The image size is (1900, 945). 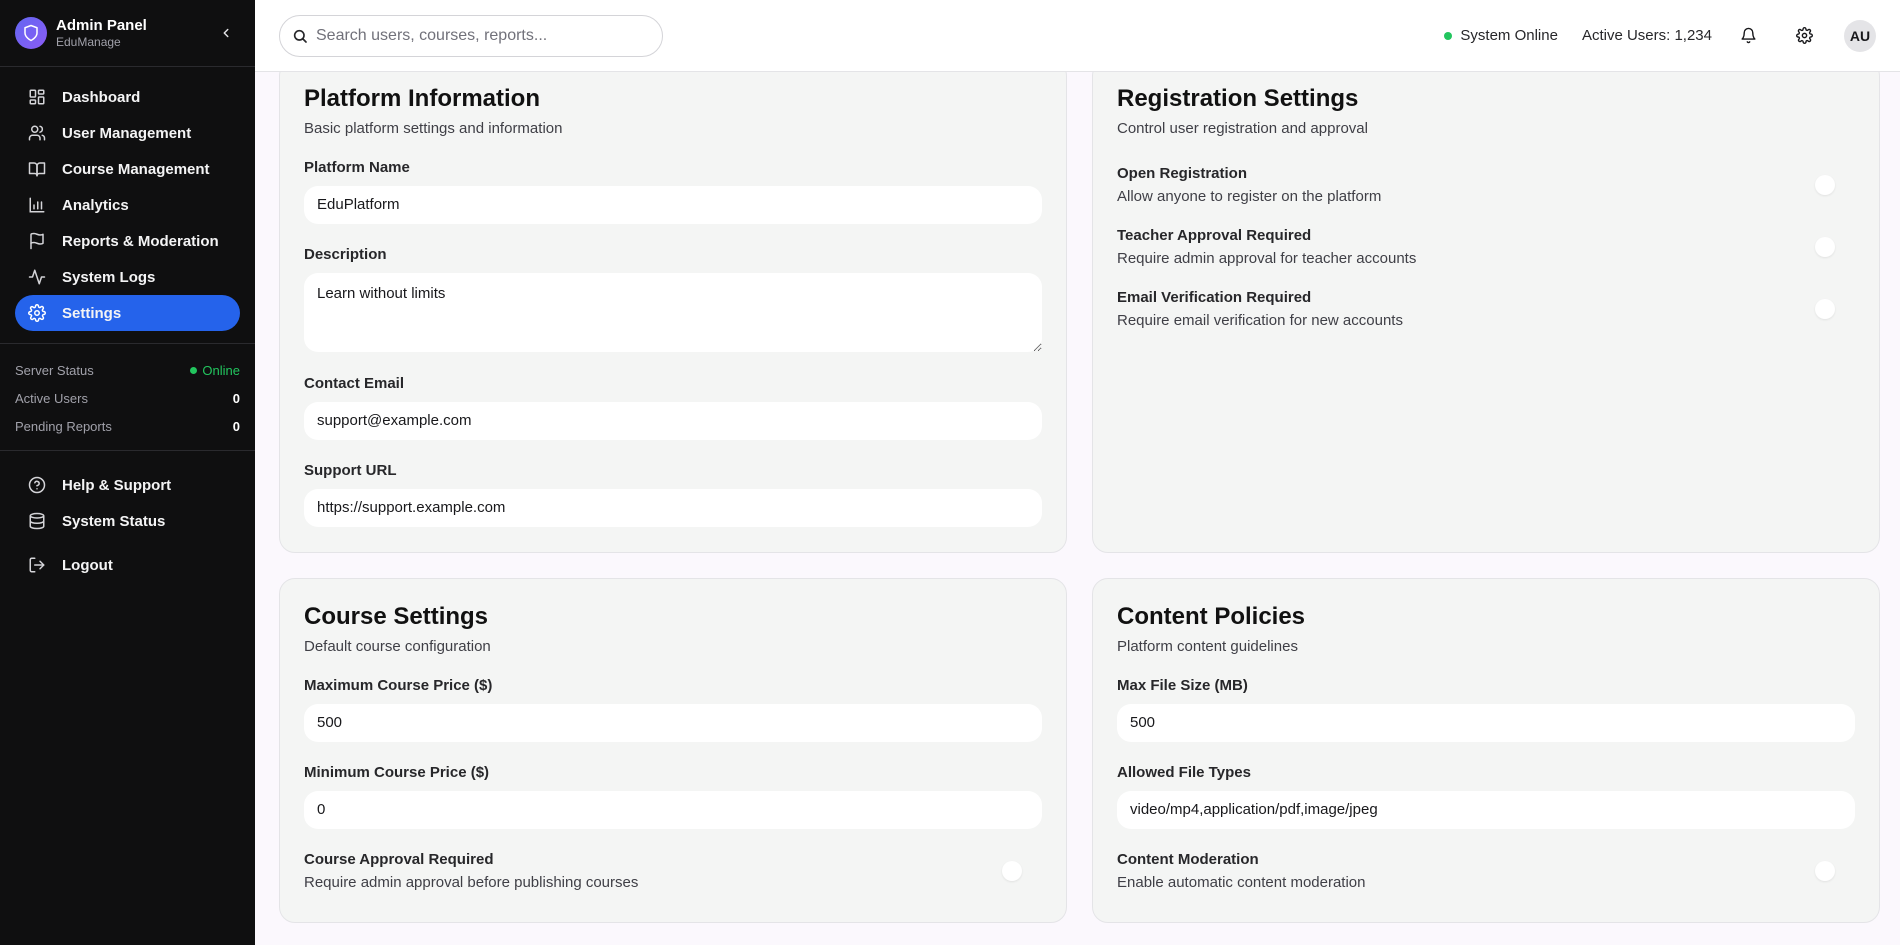 I want to click on topbar: System Online Active Users: 1,234 AU, so click(x=1077, y=36).